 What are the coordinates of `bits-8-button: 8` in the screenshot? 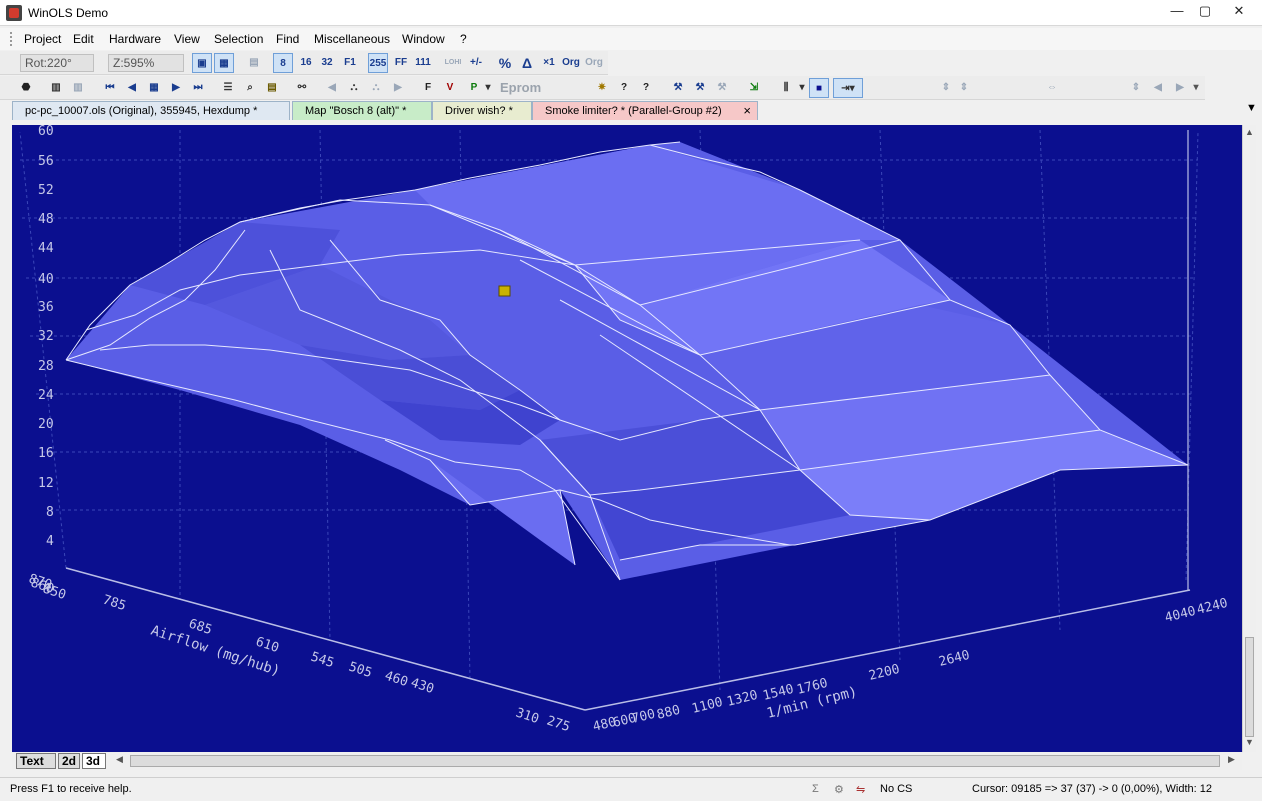 It's located at (283, 63).